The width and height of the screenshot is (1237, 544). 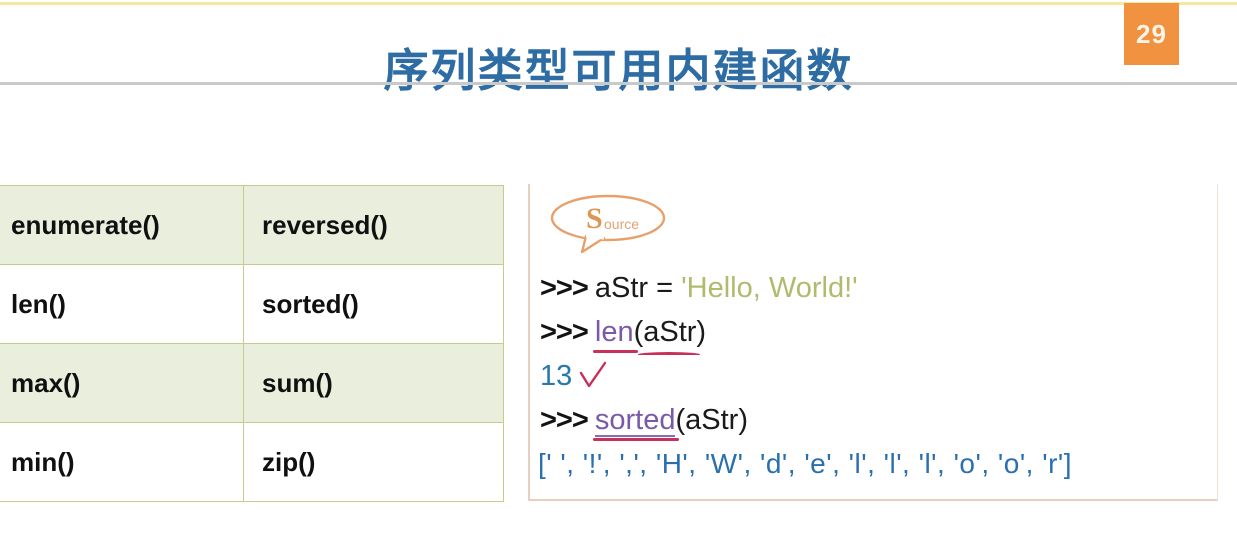 I want to click on code-expression: aStr =, so click(x=638, y=288).